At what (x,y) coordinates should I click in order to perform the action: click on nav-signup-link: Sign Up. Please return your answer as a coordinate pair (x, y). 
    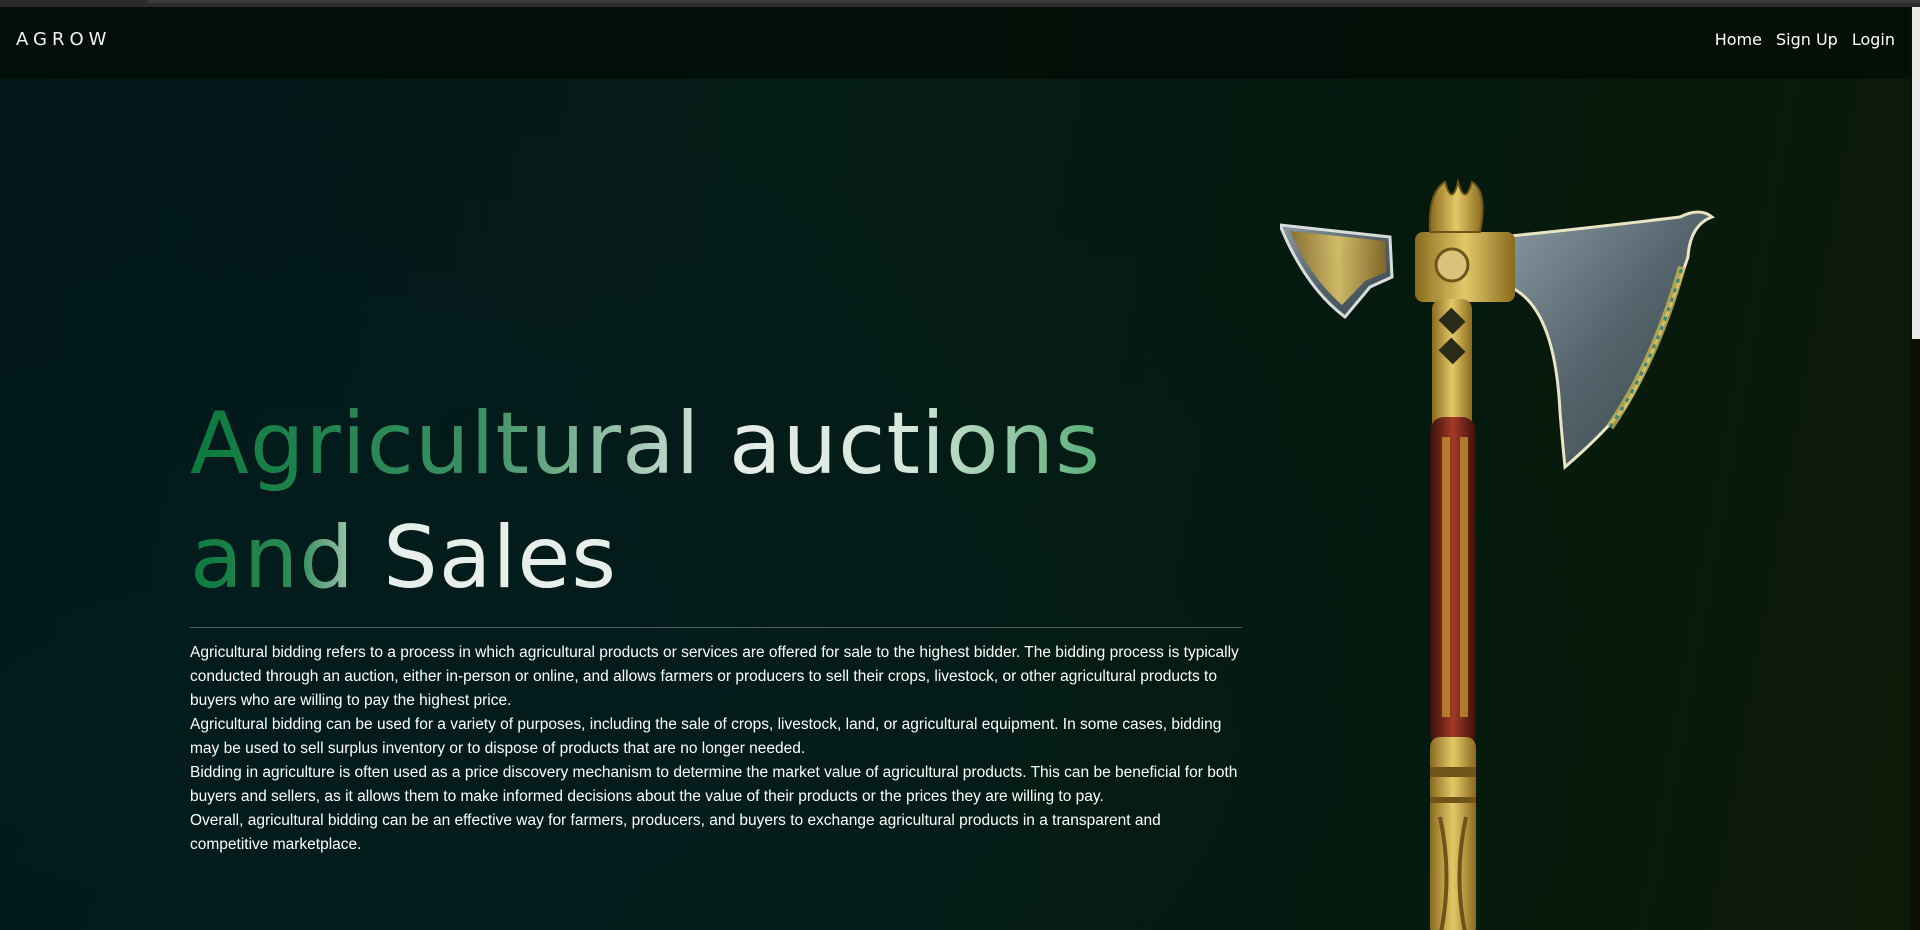
    Looking at the image, I should click on (1807, 39).